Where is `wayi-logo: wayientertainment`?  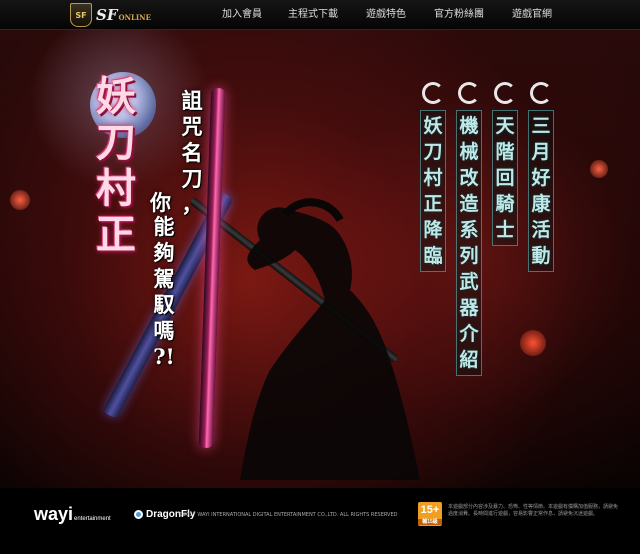
wayi-logo: wayientertainment is located at coordinates (72, 514).